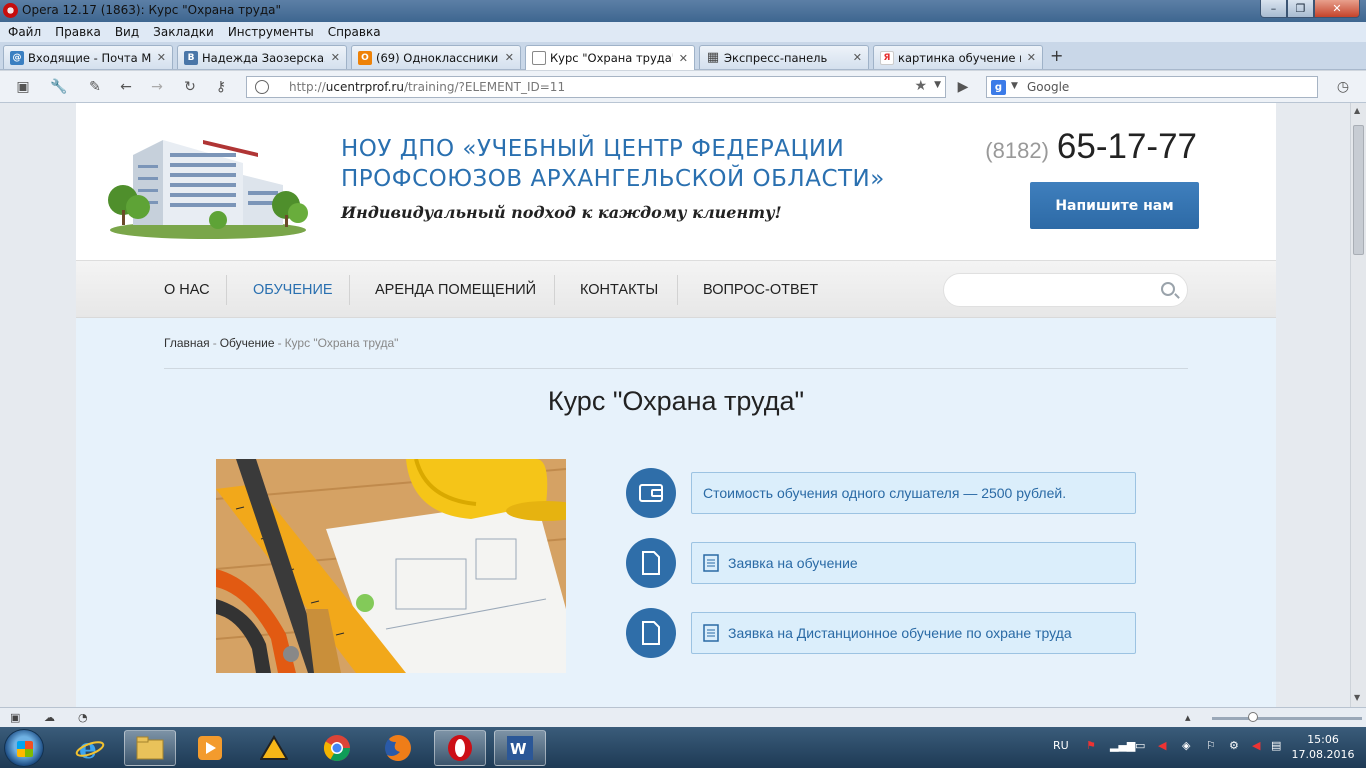 This screenshot has height=768, width=1366. I want to click on printer-icon: ▤, so click(1276, 745).